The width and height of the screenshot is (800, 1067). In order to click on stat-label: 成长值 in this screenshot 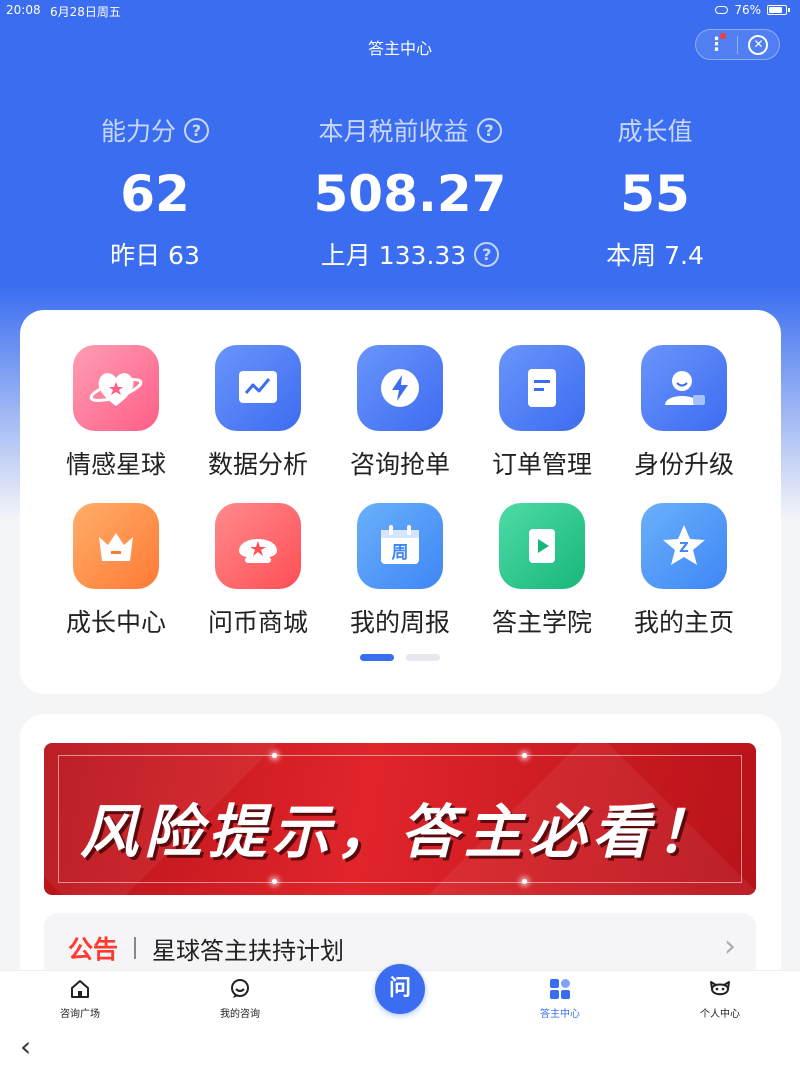, I will do `click(655, 131)`.